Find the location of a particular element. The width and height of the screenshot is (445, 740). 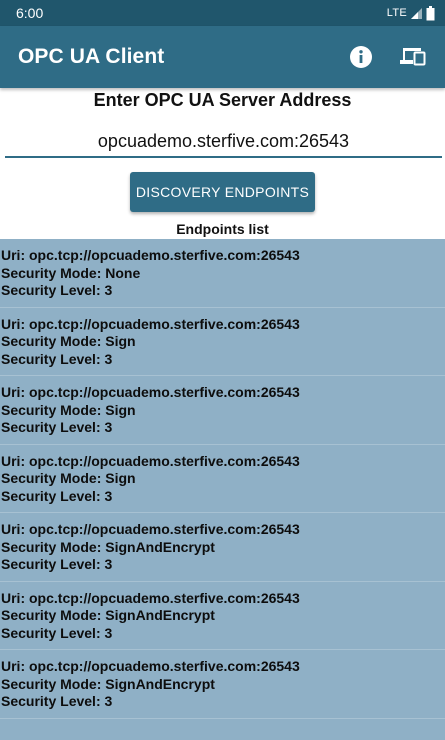

battery-icon is located at coordinates (430, 13).